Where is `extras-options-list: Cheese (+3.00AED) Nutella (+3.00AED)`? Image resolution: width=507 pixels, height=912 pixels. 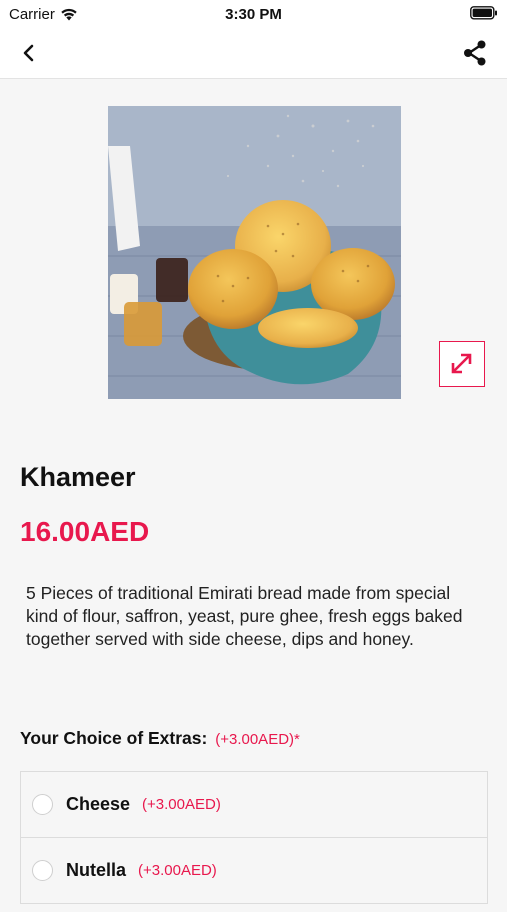 extras-options-list: Cheese (+3.00AED) Nutella (+3.00AED) is located at coordinates (254, 841).